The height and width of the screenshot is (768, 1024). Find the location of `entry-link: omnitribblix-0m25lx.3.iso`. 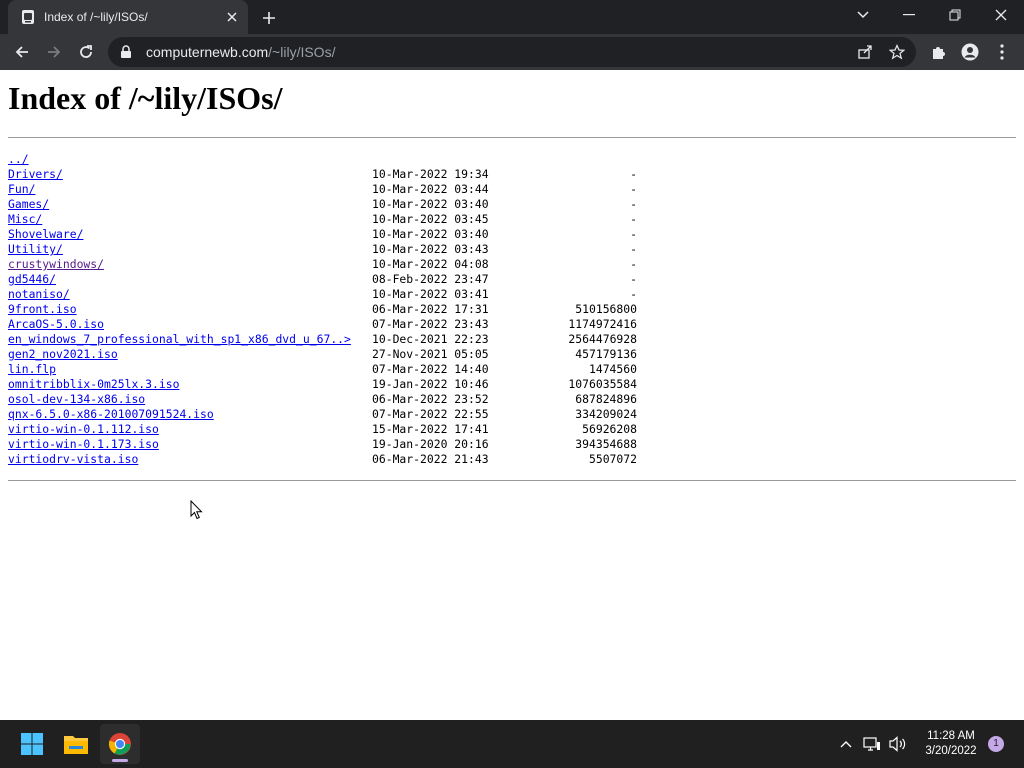

entry-link: omnitribblix-0m25lx.3.iso is located at coordinates (93, 384).